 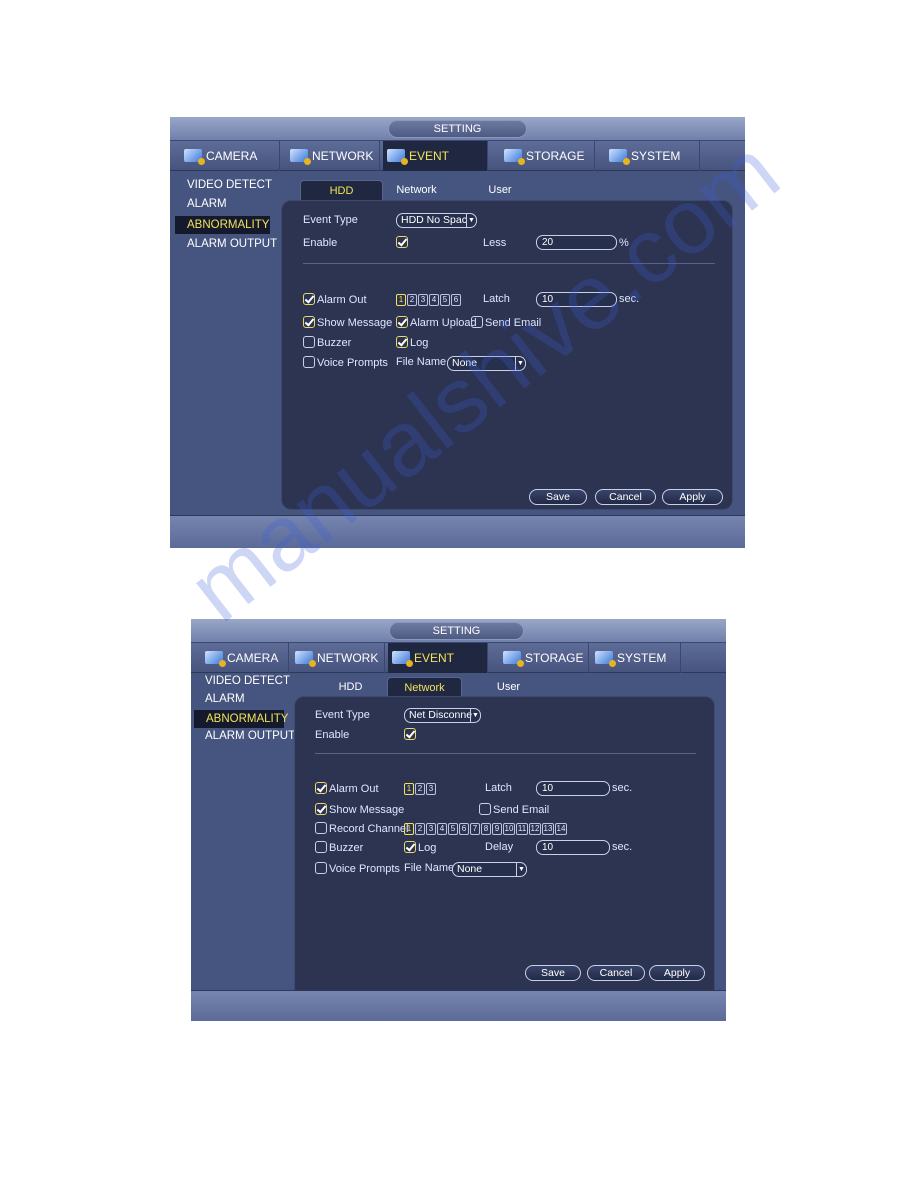 What do you see at coordinates (522, 829) in the screenshot?
I see `channel-11-button: 11` at bounding box center [522, 829].